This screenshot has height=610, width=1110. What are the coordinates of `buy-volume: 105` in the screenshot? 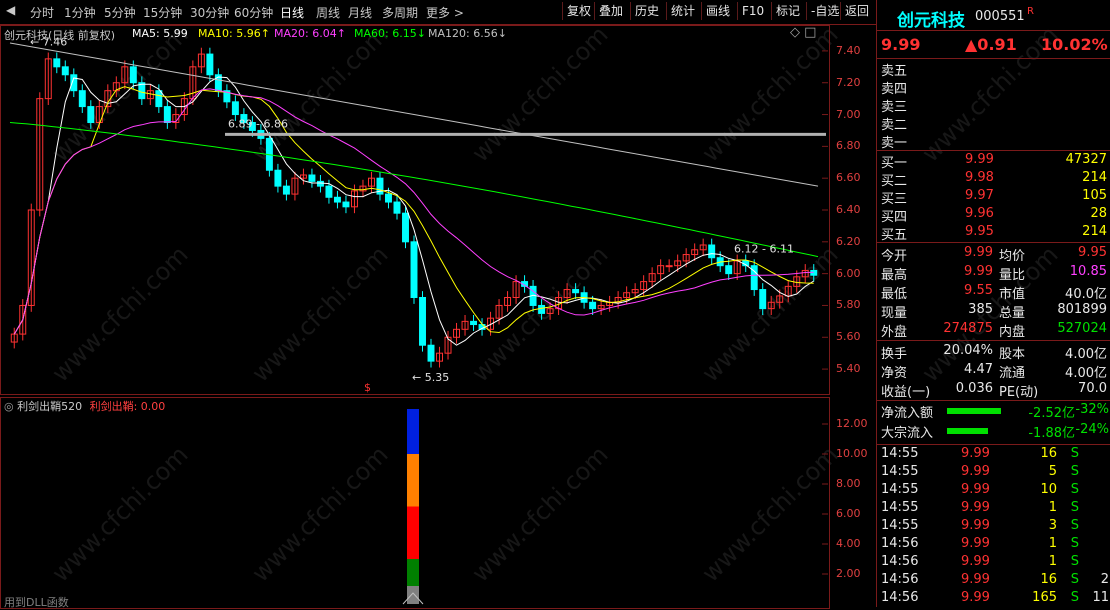 It's located at (1094, 195).